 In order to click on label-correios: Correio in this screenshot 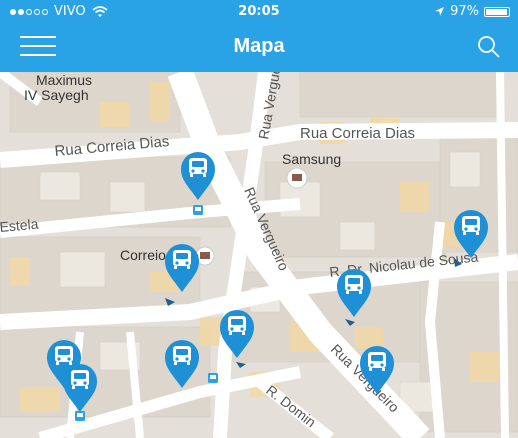, I will do `click(143, 255)`.